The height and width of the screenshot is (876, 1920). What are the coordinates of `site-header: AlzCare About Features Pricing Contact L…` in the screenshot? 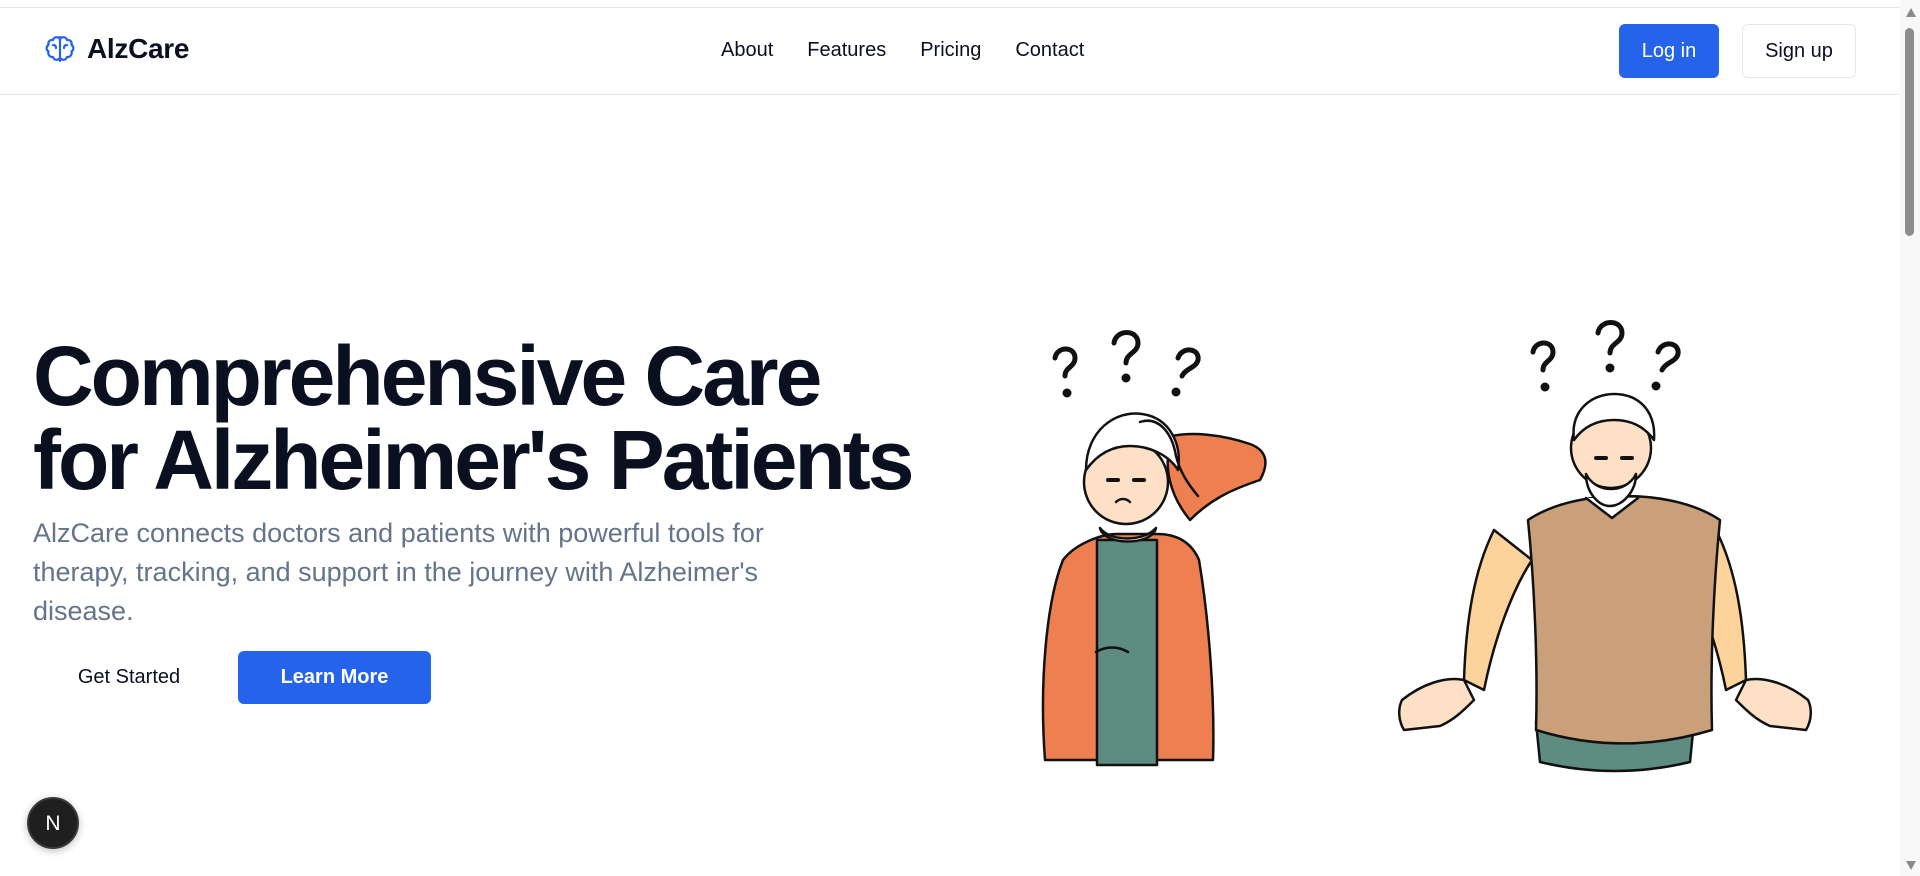 It's located at (950, 51).